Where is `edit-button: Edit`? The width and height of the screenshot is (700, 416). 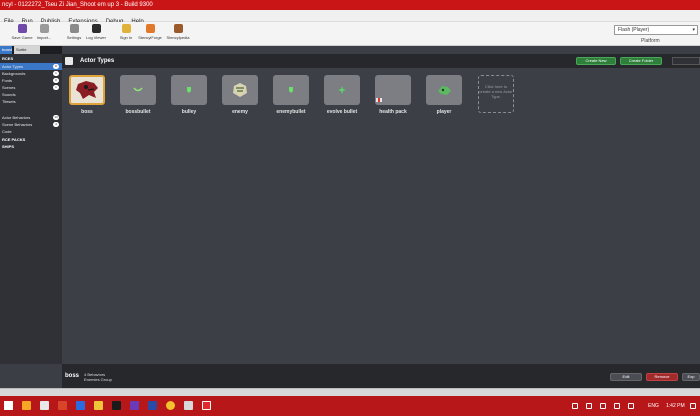 edit-button: Edit is located at coordinates (626, 377).